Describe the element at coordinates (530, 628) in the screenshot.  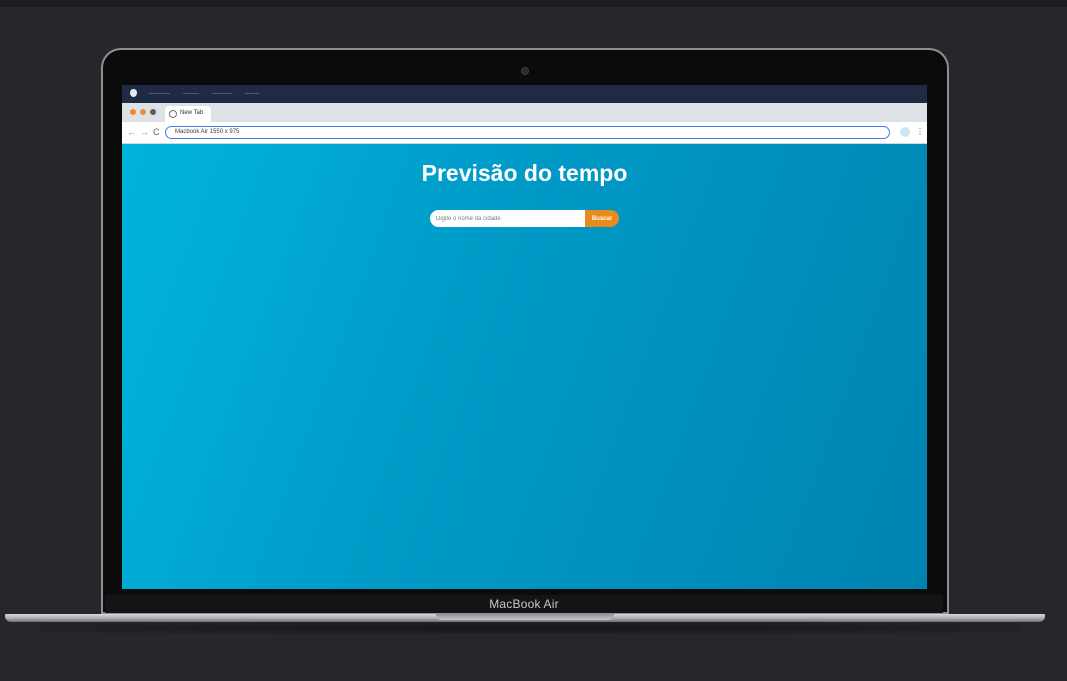
I see `laptop-shadow` at that location.